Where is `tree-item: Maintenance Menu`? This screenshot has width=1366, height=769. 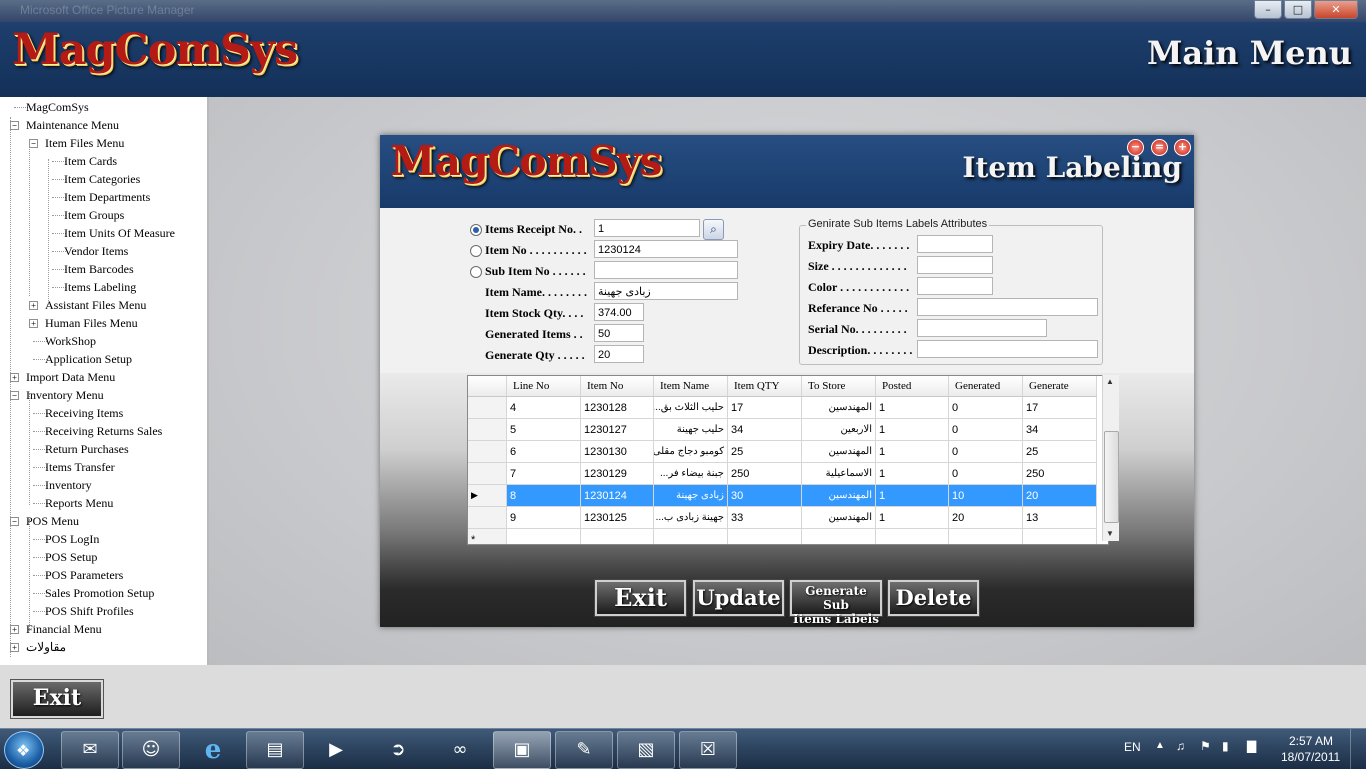
tree-item: Maintenance Menu is located at coordinates (72, 125).